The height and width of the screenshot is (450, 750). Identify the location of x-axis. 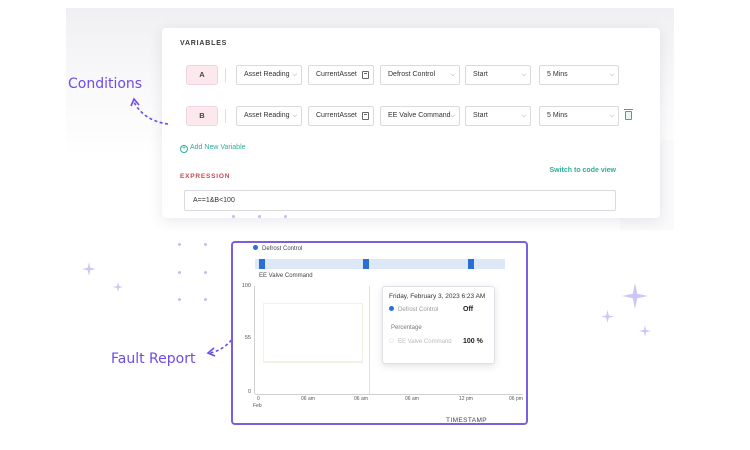
(389, 394).